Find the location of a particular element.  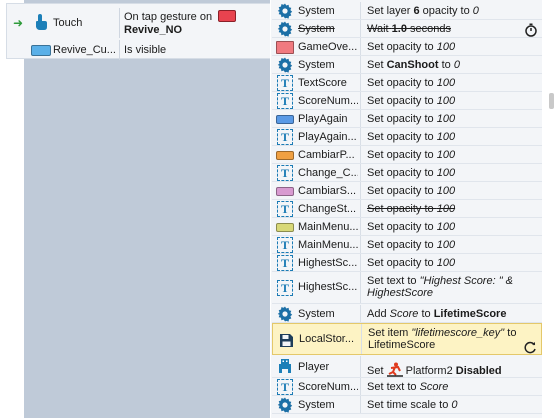

action-row: MainMenu... Set opacity to 100 is located at coordinates (407, 227).